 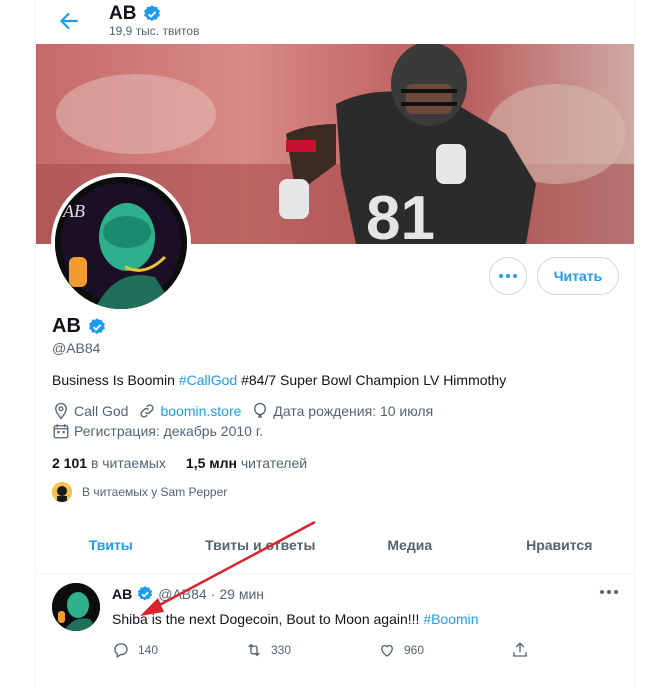 What do you see at coordinates (76, 348) in the screenshot?
I see `profile-handle: @AB84` at bounding box center [76, 348].